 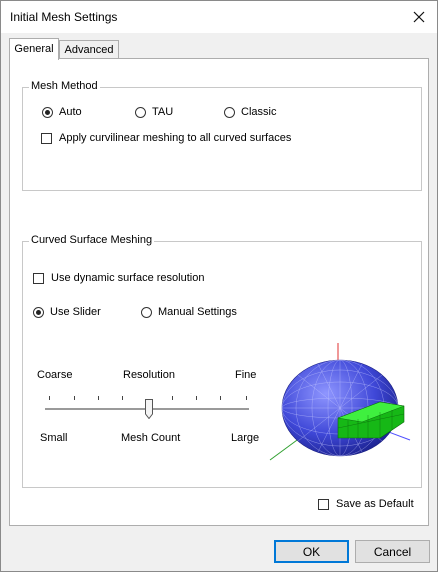 I want to click on slider-label-resolution: Resolution, so click(x=149, y=375).